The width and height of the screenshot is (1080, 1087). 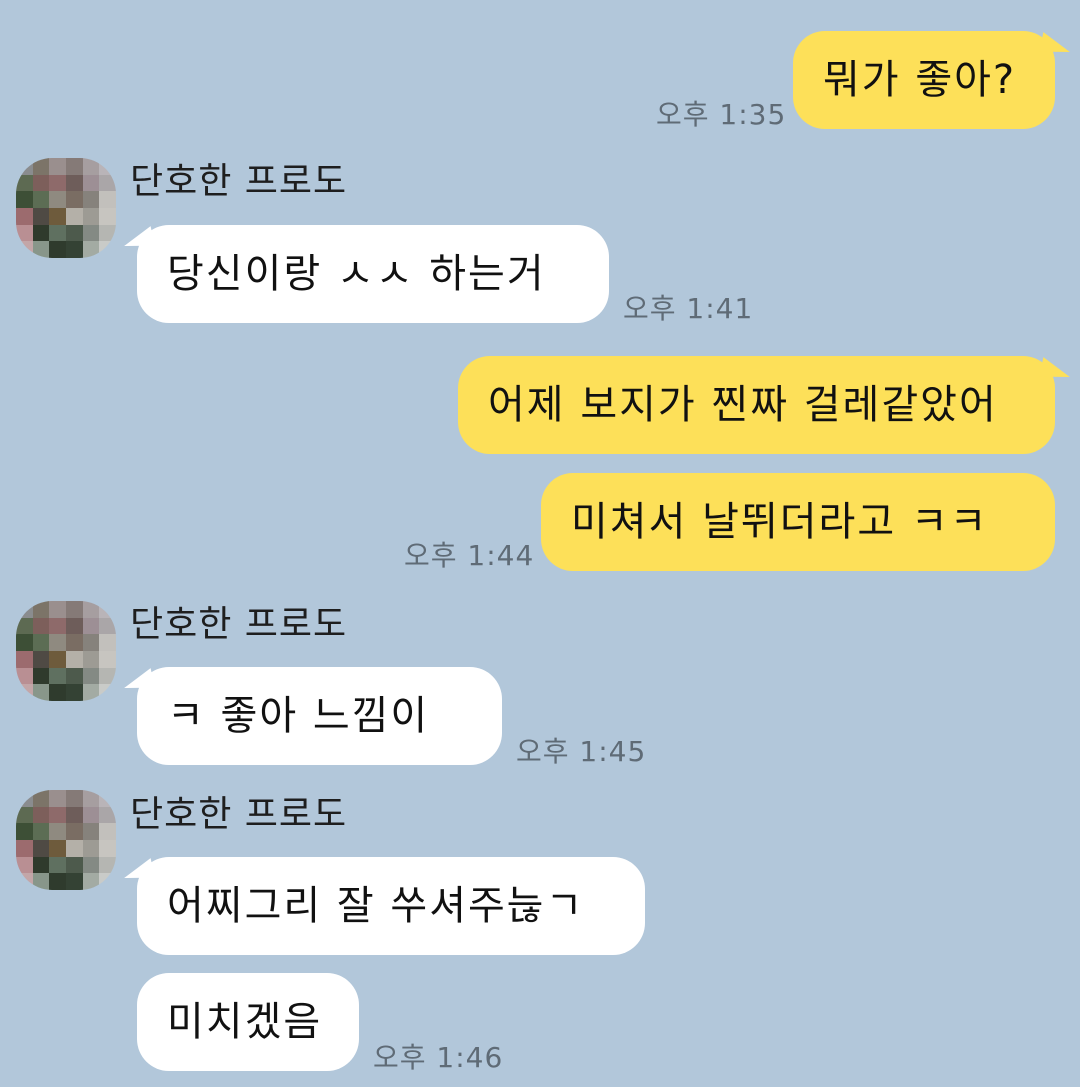 I want to click on incoming-message-bubble: ㅋ 좋아 느낌이, so click(x=319, y=716).